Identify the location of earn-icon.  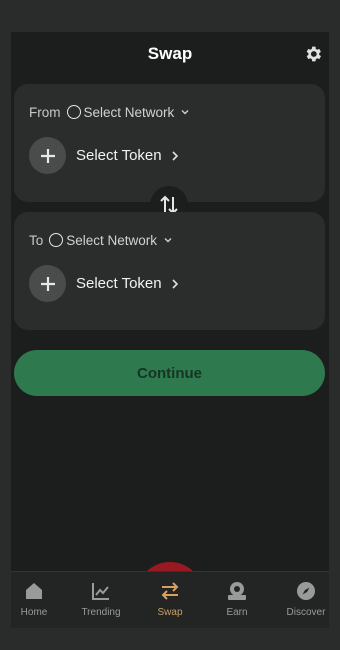
(237, 591).